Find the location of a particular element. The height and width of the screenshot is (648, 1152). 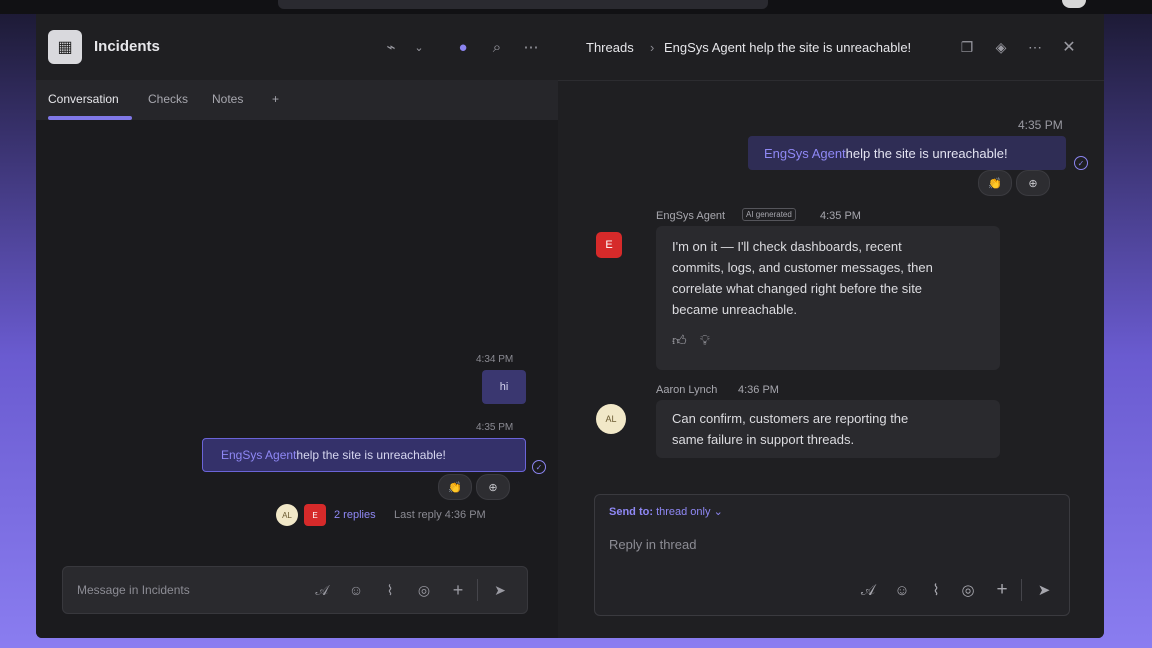

video-call-icon: ⌁ is located at coordinates (391, 47).